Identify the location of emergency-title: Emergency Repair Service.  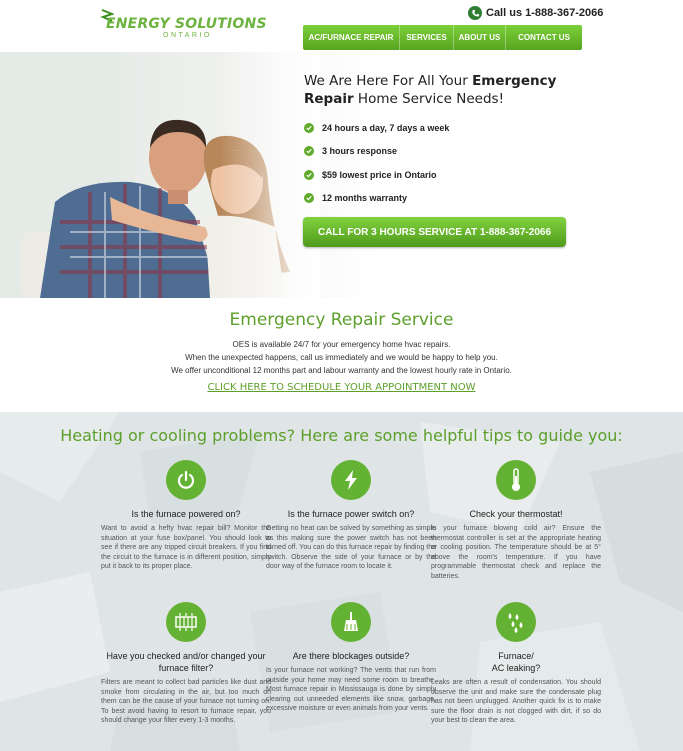
(341, 320).